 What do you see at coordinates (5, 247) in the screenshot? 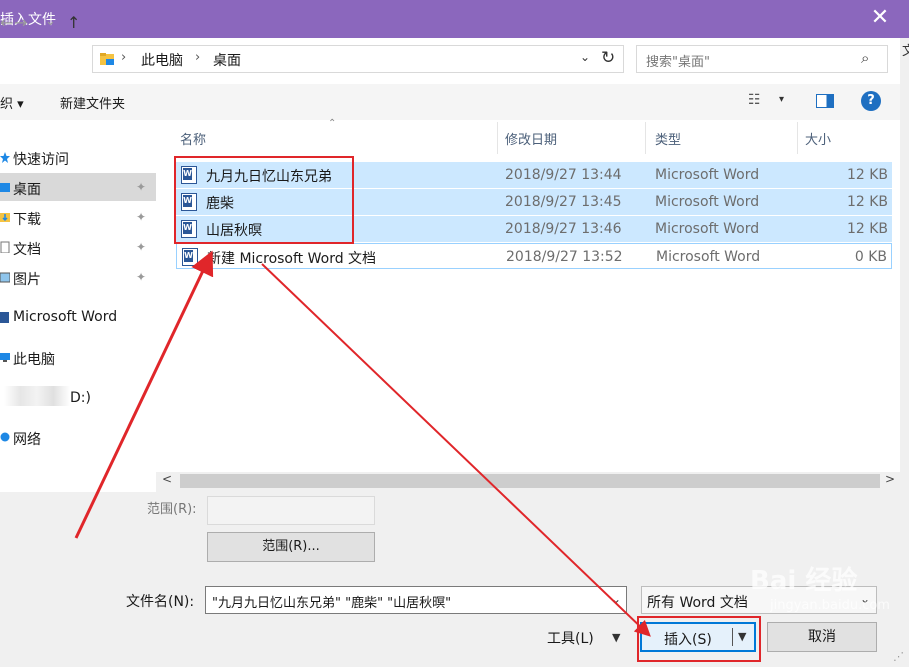
I see `documents-icon` at bounding box center [5, 247].